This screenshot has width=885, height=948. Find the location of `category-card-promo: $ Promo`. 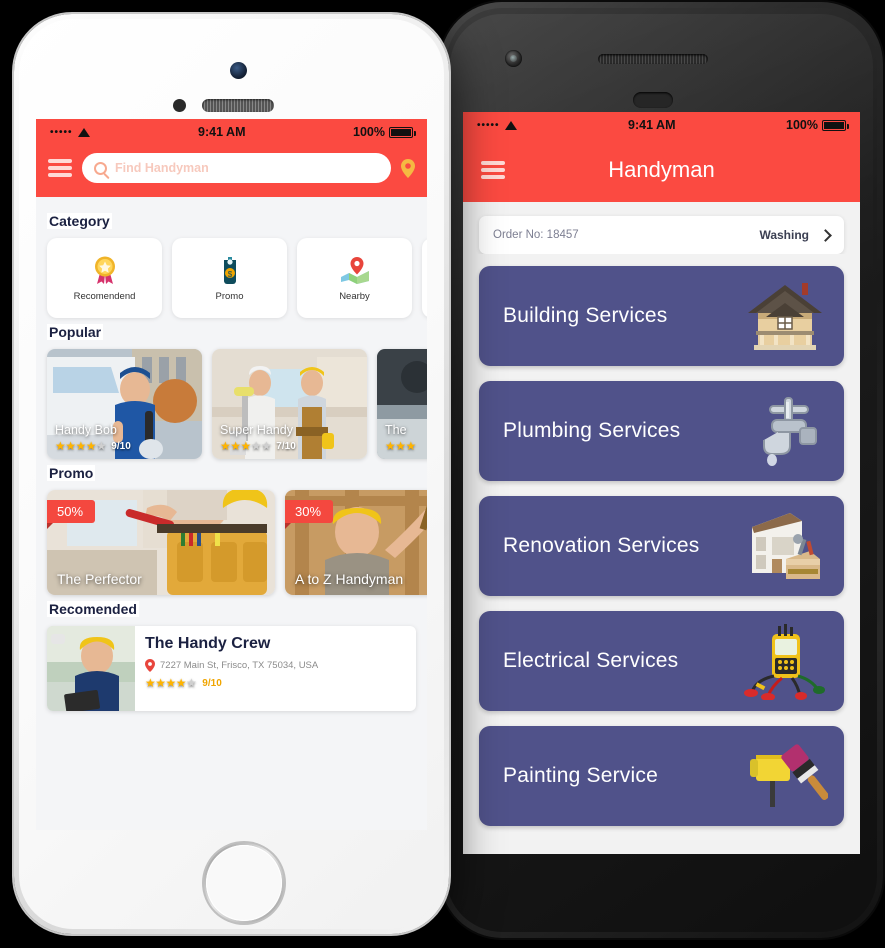

category-card-promo: $ Promo is located at coordinates (229, 278).